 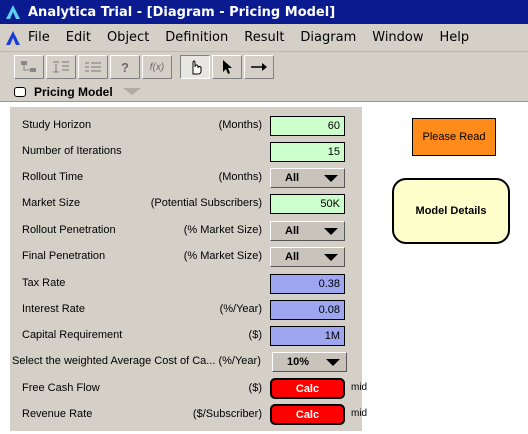 What do you see at coordinates (53, 177) in the screenshot?
I see `rollout-time-label: Rollout Time` at bounding box center [53, 177].